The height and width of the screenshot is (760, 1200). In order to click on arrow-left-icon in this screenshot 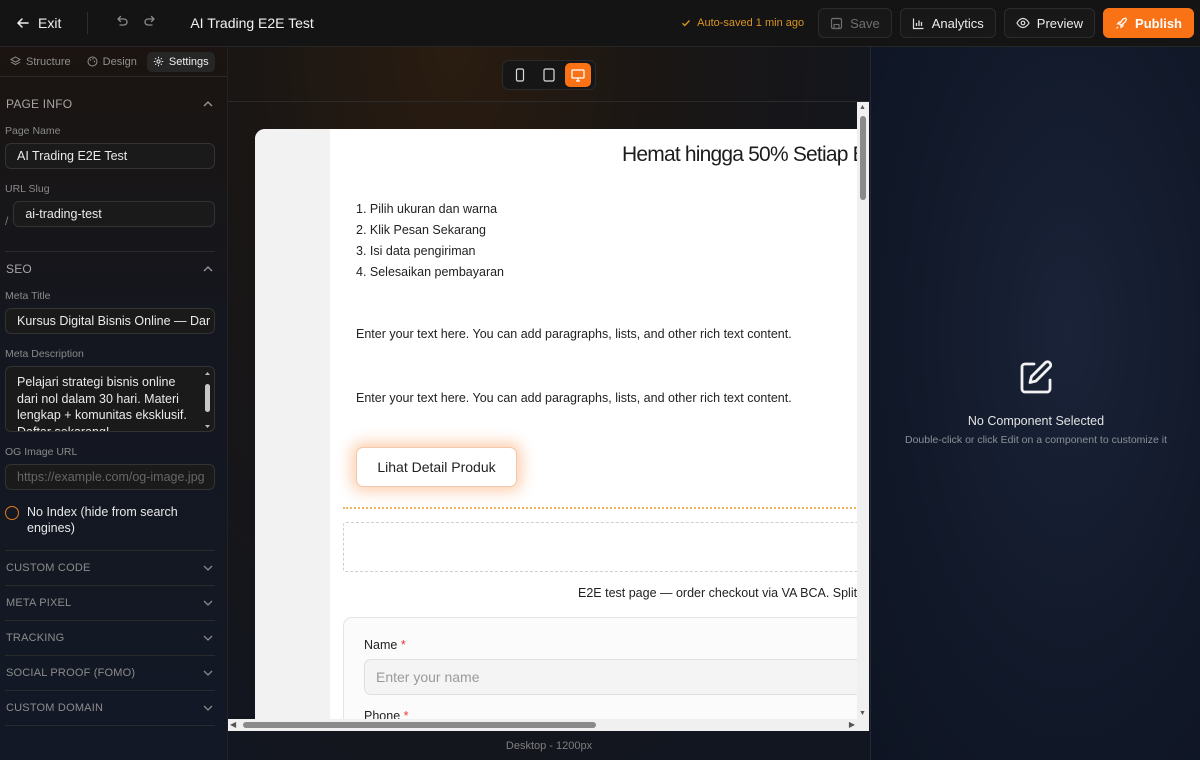, I will do `click(22, 23)`.